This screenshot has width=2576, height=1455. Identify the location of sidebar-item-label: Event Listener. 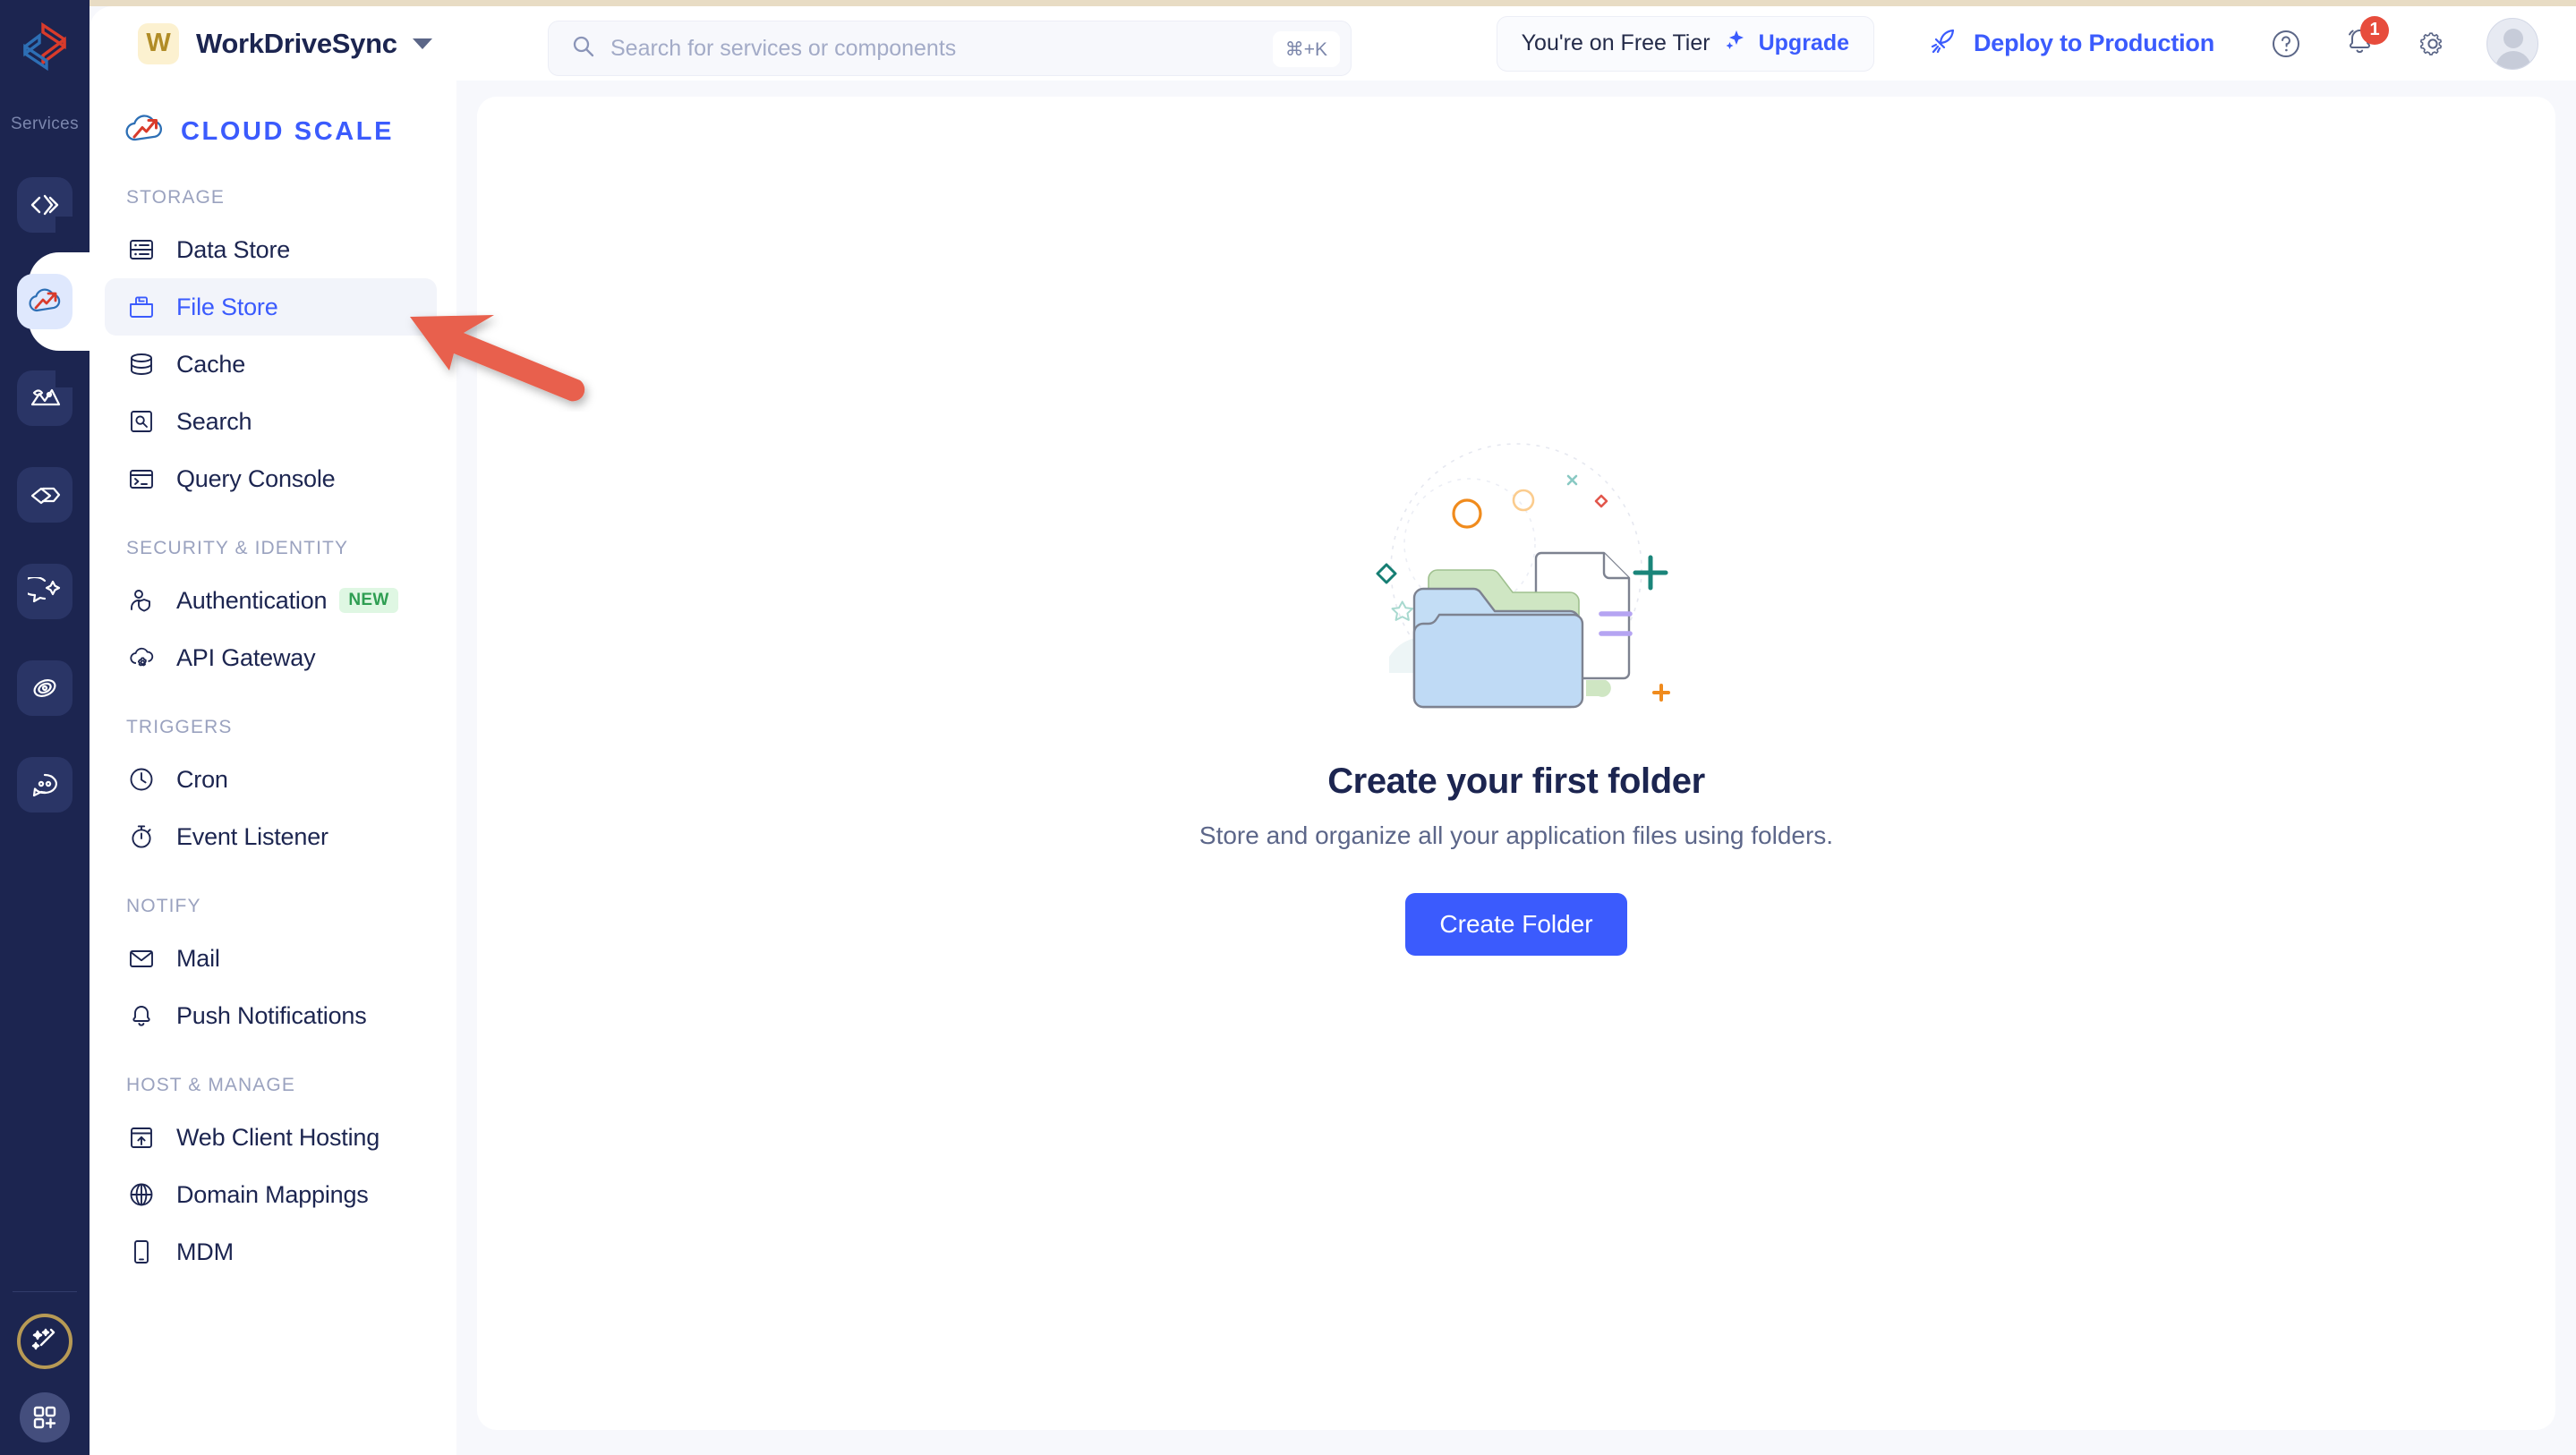
(252, 836).